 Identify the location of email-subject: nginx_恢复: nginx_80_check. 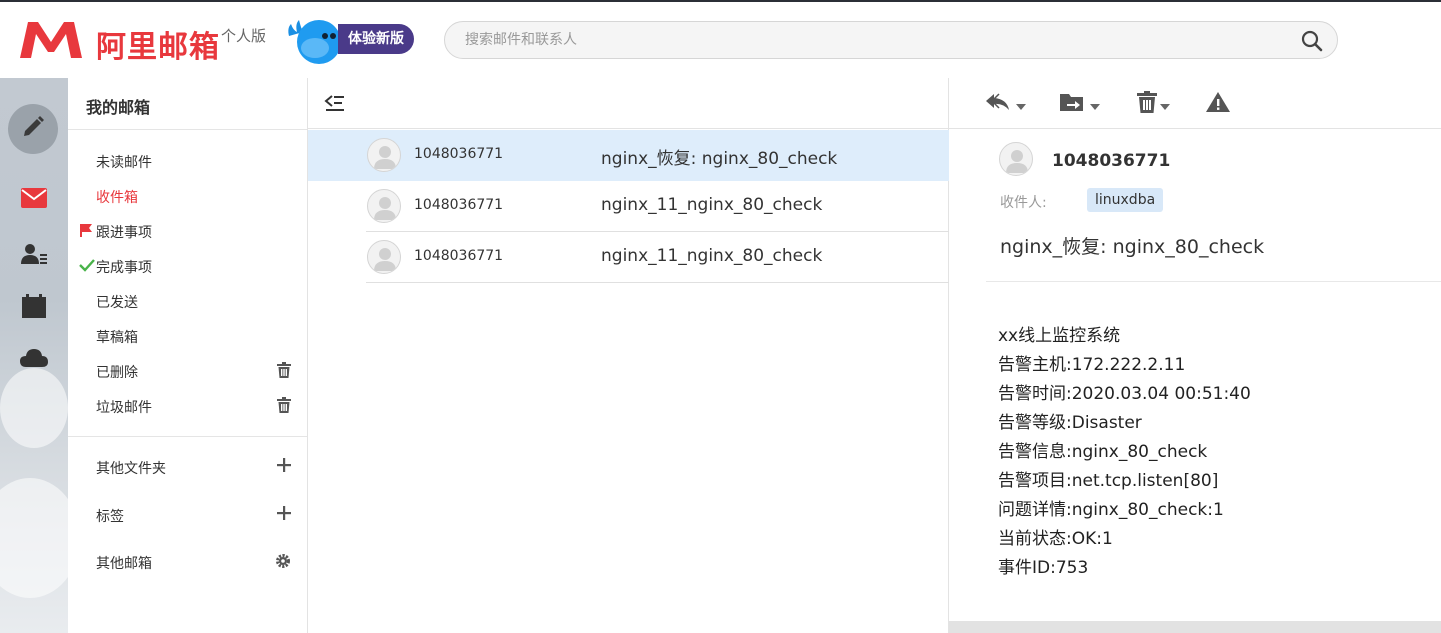
(1132, 247).